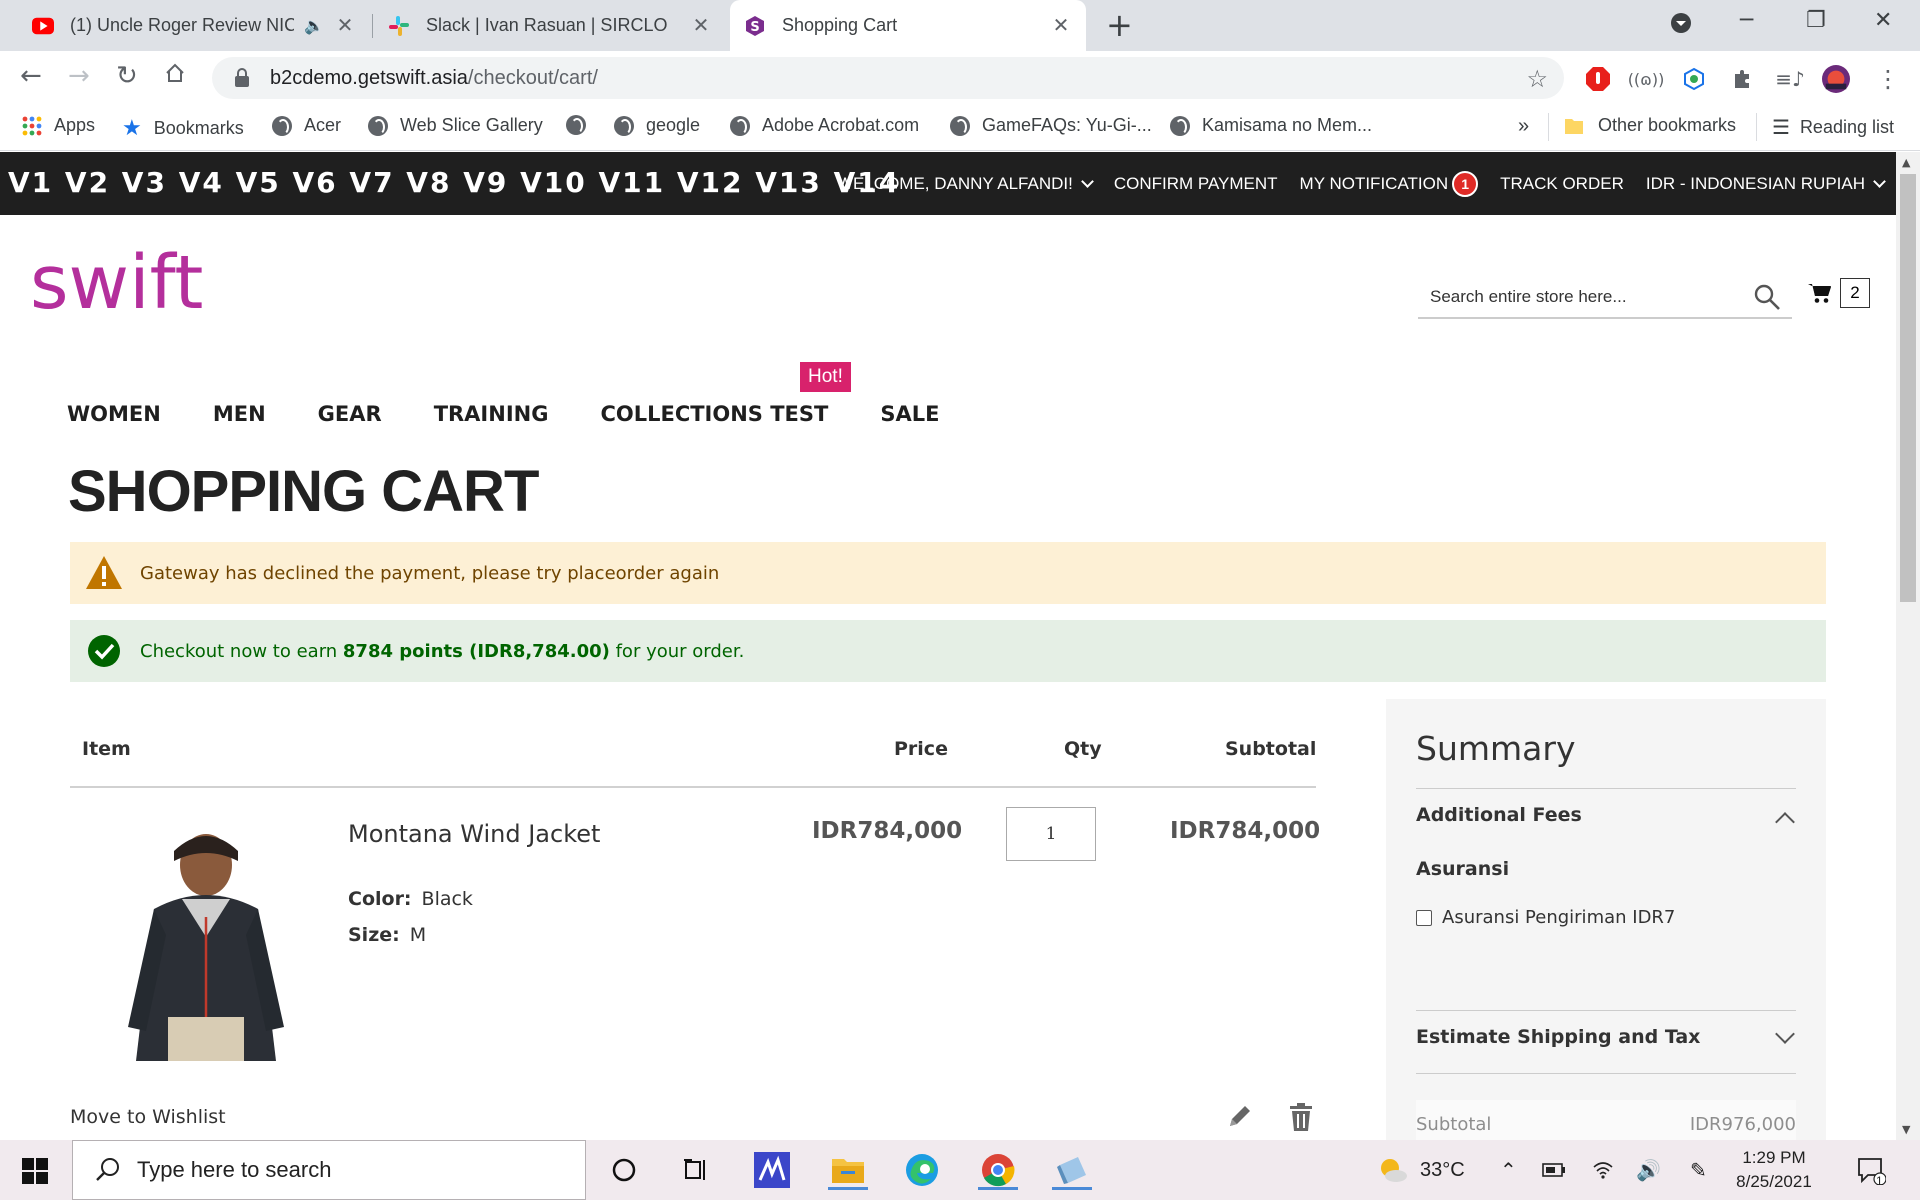  I want to click on reading-list: ☰ Reading list, so click(1833, 127).